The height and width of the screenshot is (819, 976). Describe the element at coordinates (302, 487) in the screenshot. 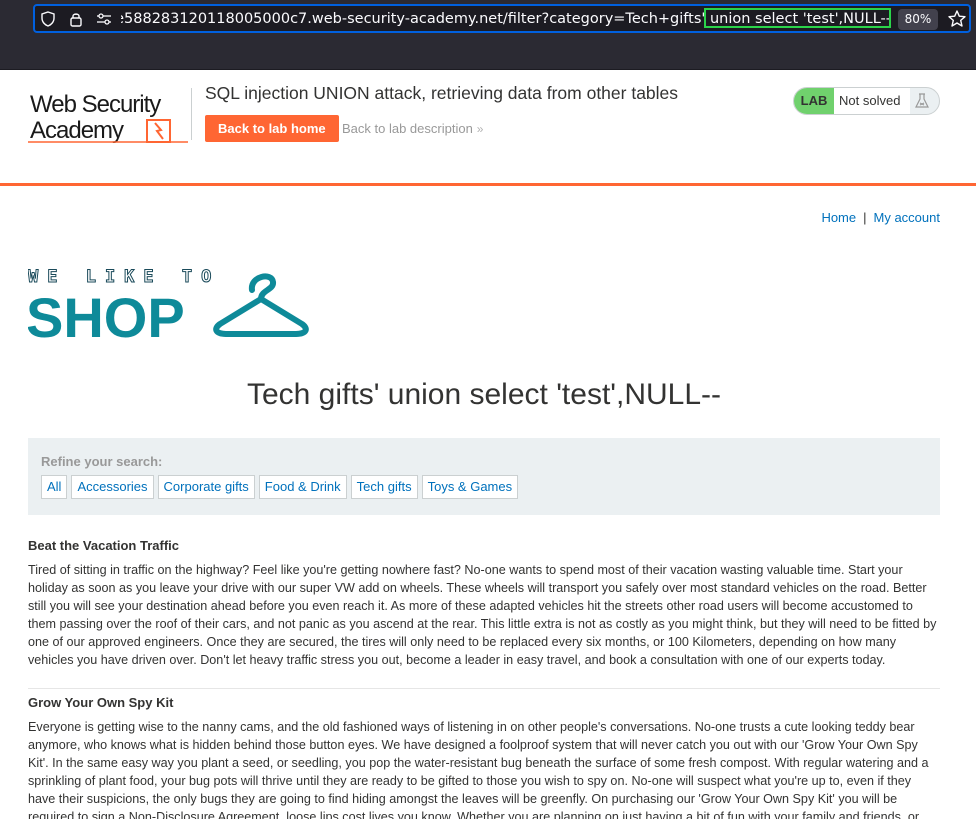

I see `filter-food-drink: Food & Drink` at that location.